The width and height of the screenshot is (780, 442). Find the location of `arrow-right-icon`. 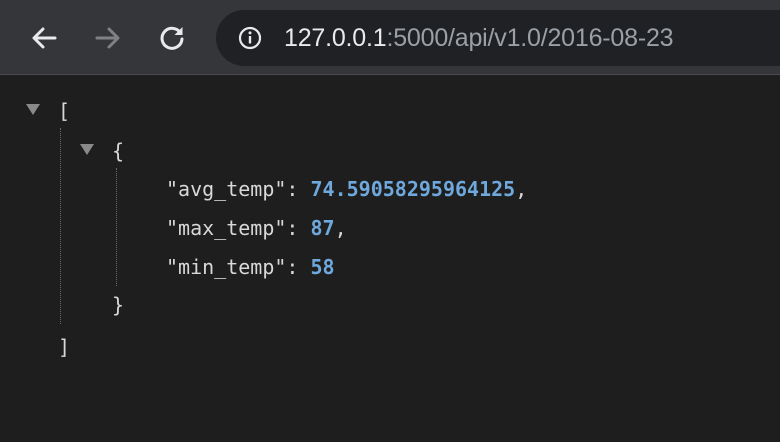

arrow-right-icon is located at coordinates (107, 38).